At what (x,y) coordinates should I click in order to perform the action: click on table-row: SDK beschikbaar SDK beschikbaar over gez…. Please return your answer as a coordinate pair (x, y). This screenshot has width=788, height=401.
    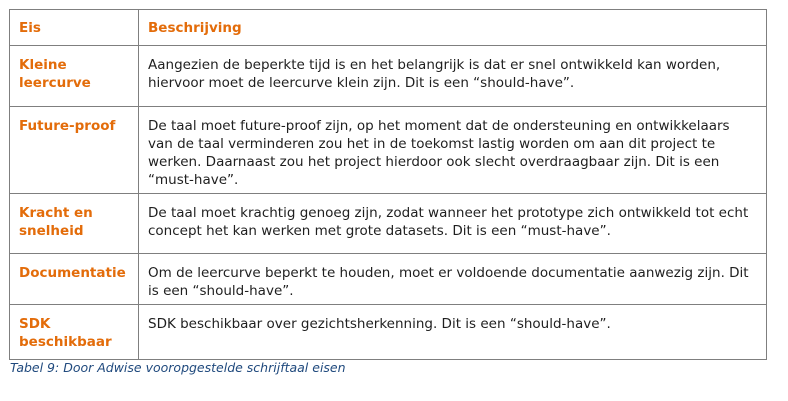
    Looking at the image, I should click on (388, 332).